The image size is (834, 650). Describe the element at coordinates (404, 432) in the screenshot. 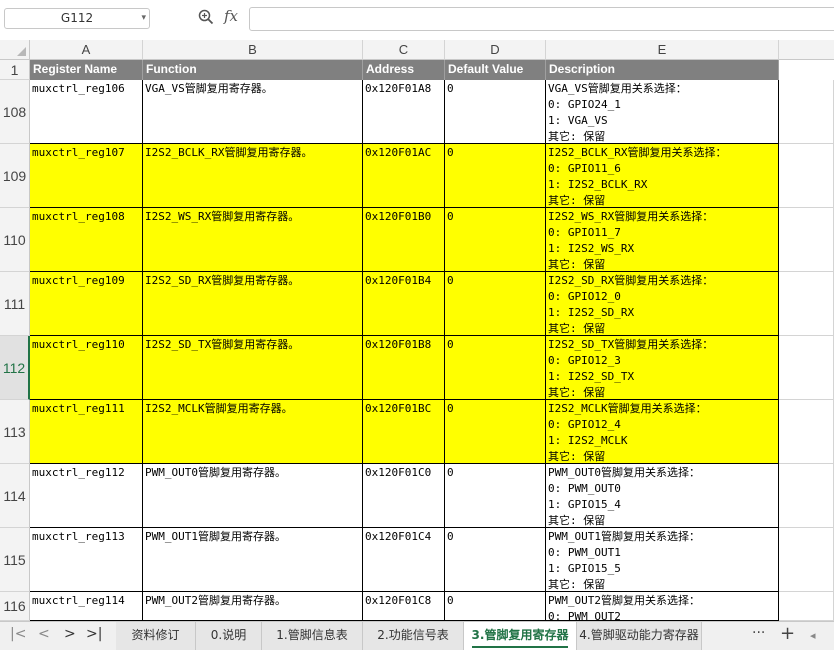

I see `cell-address: 0x120F01BC` at that location.